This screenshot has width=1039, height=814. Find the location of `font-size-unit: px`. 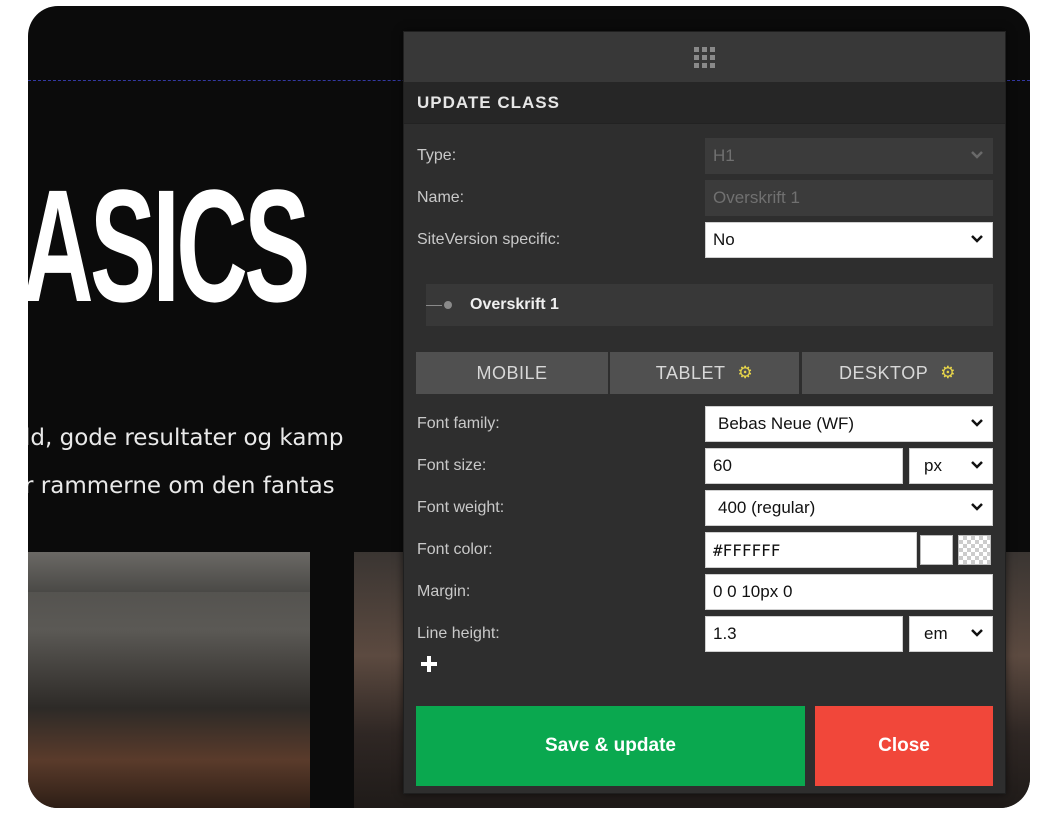

font-size-unit: px is located at coordinates (933, 465).